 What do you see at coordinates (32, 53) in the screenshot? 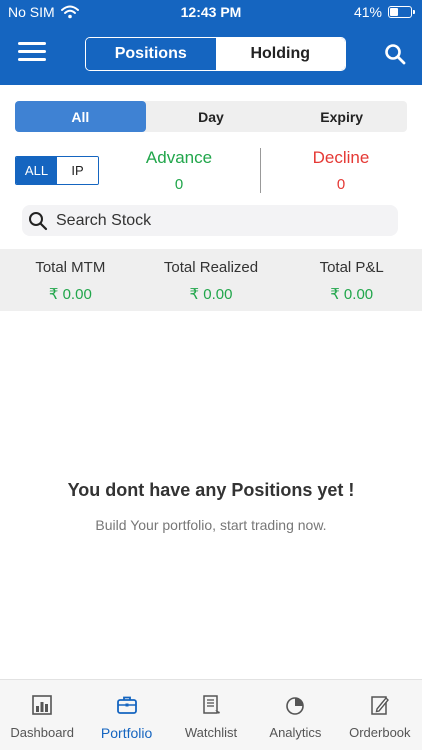
I see `hamburger-menu-icon` at bounding box center [32, 53].